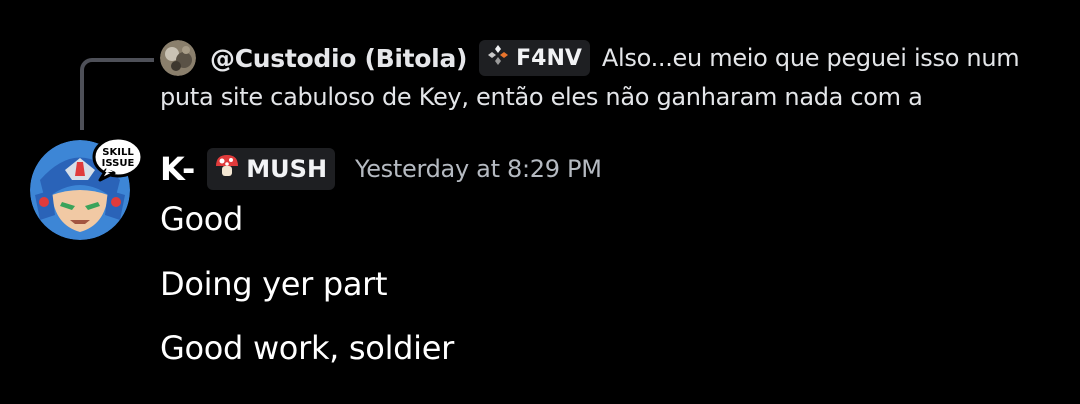 The height and width of the screenshot is (404, 1080). Describe the element at coordinates (498, 58) in the screenshot. I see `four-diamond-icon` at that location.